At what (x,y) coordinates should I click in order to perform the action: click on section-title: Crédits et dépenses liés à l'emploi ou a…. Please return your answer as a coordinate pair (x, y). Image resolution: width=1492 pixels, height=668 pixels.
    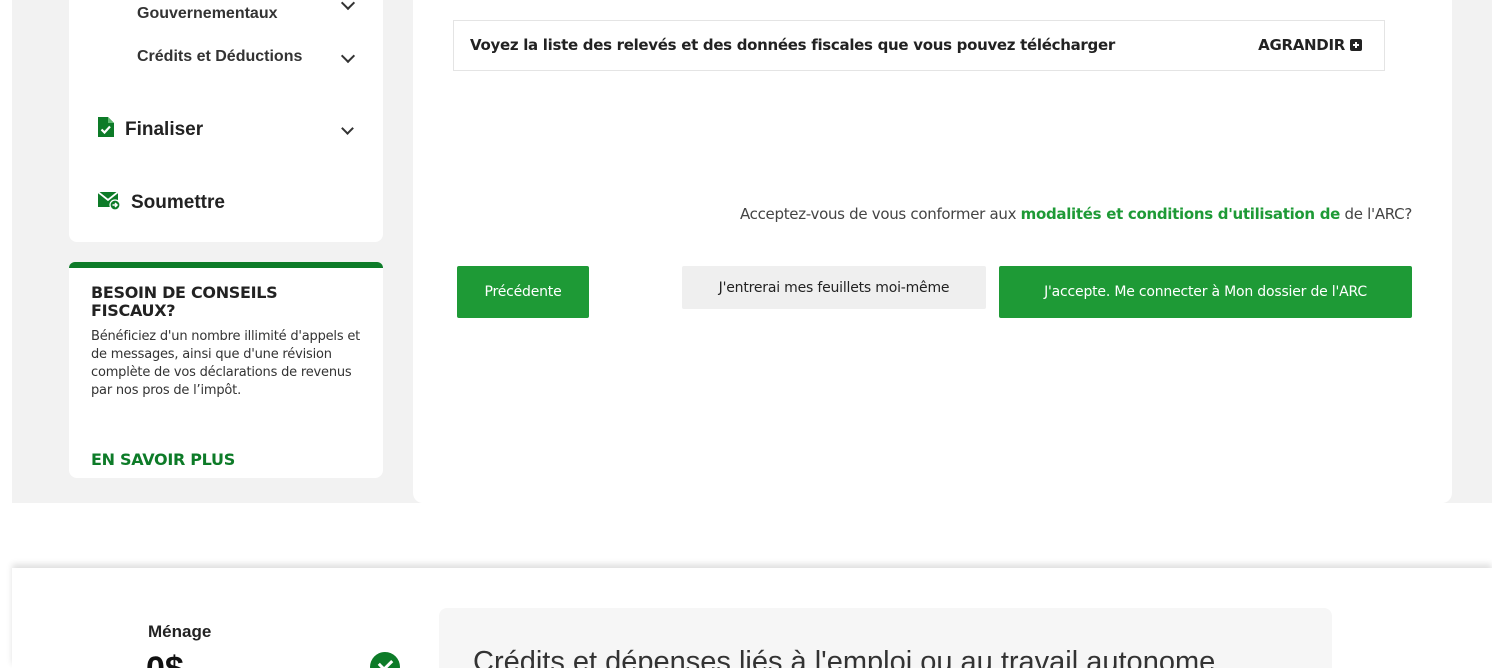
    Looking at the image, I should click on (844, 657).